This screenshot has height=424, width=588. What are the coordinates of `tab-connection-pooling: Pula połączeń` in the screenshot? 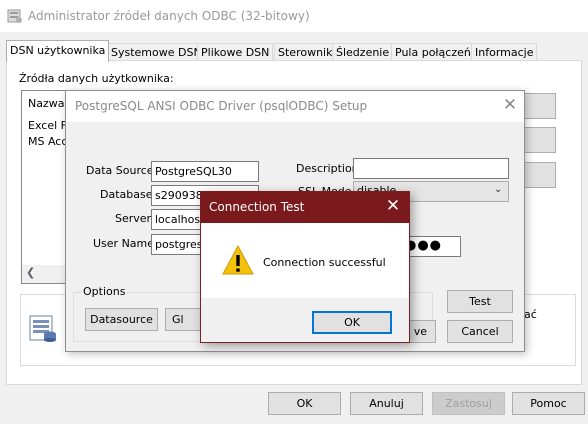 It's located at (433, 52).